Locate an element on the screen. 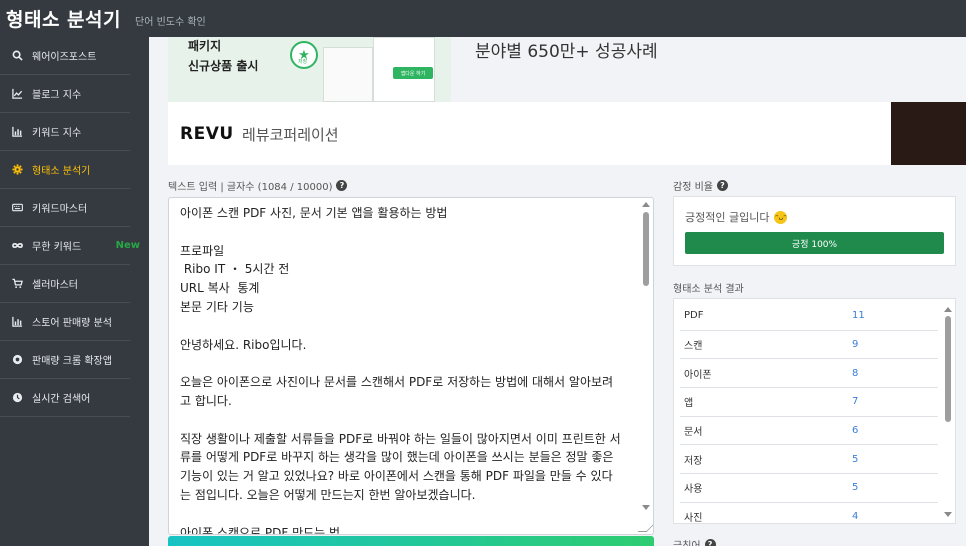 Image resolution: width=966 pixels, height=546 pixels. sentiment-label: 감정 비율 ? is located at coordinates (700, 185).